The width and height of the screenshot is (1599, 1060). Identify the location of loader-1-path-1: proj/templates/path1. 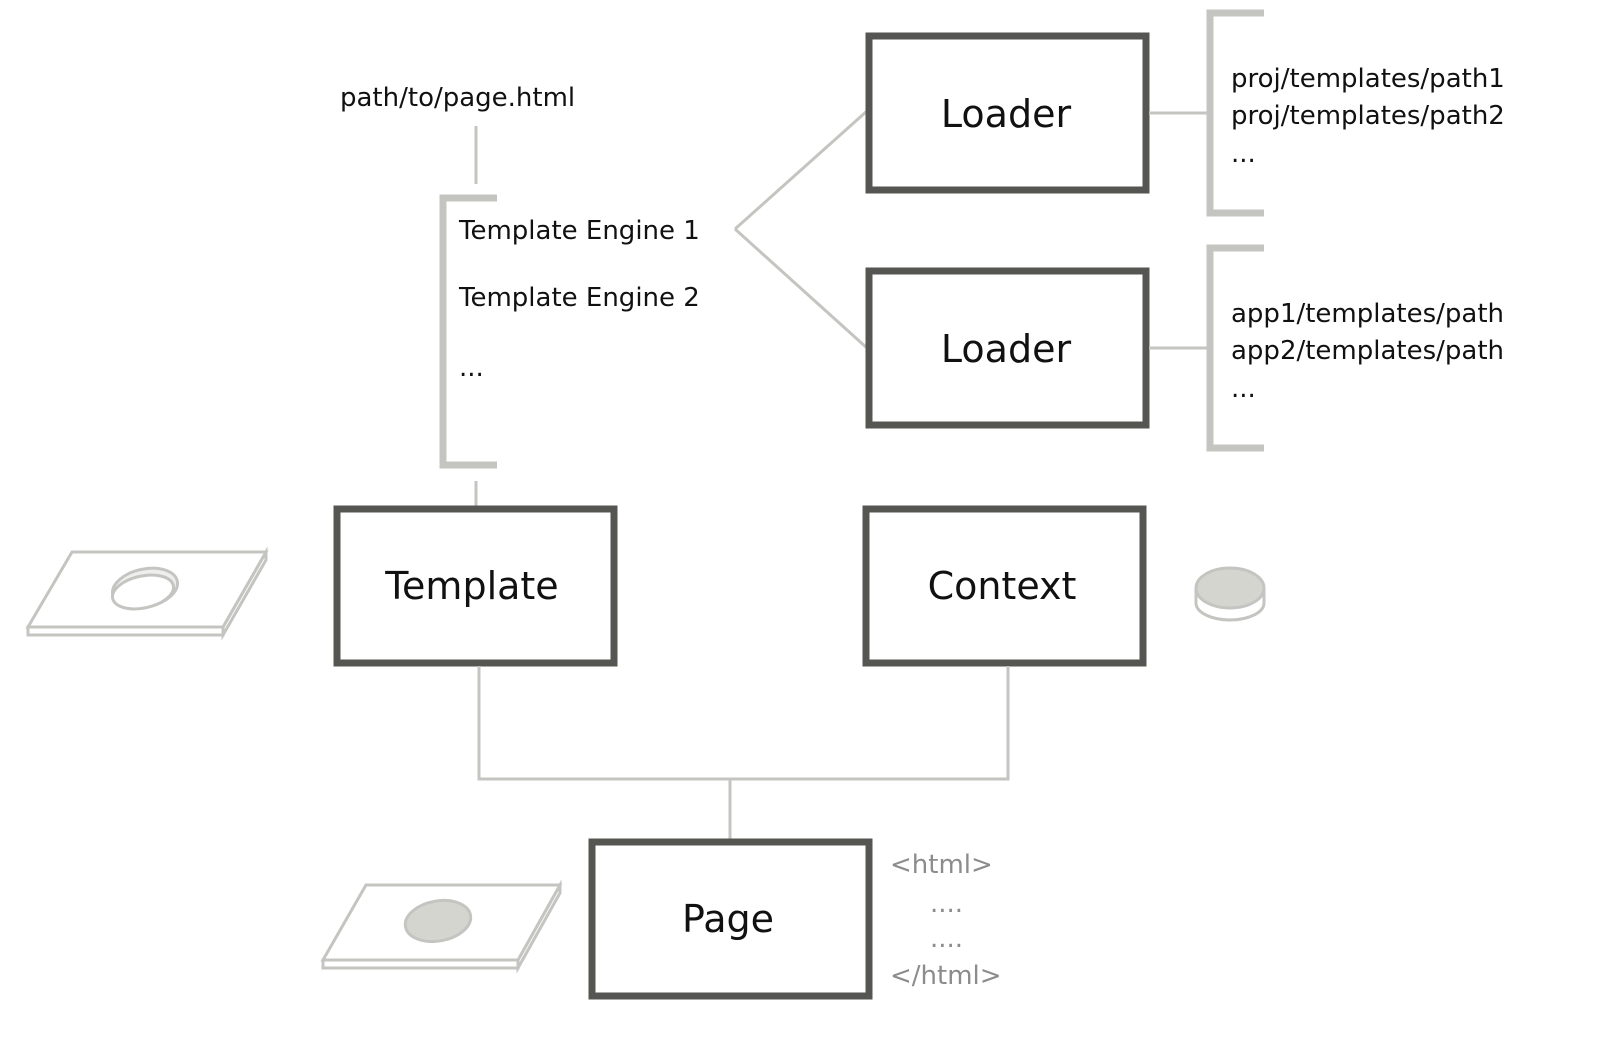
(1368, 79).